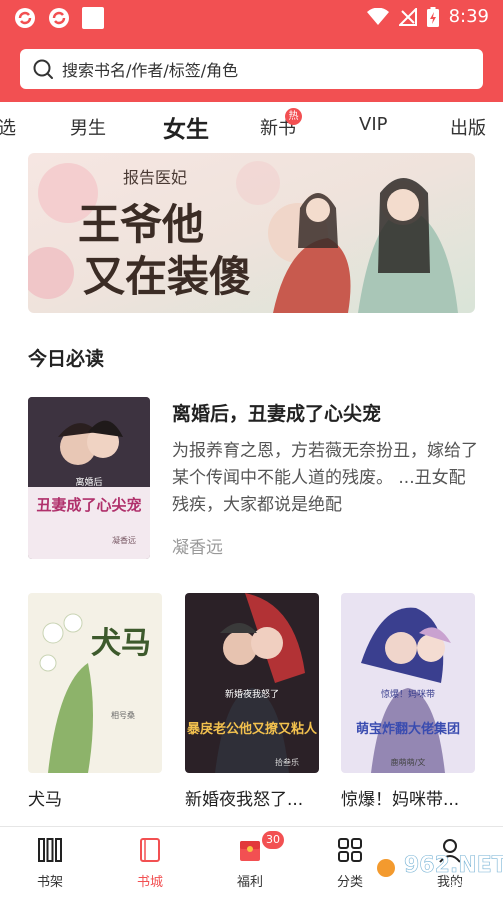  I want to click on site-watermark: 962.NET 乐游网, so click(436, 866).